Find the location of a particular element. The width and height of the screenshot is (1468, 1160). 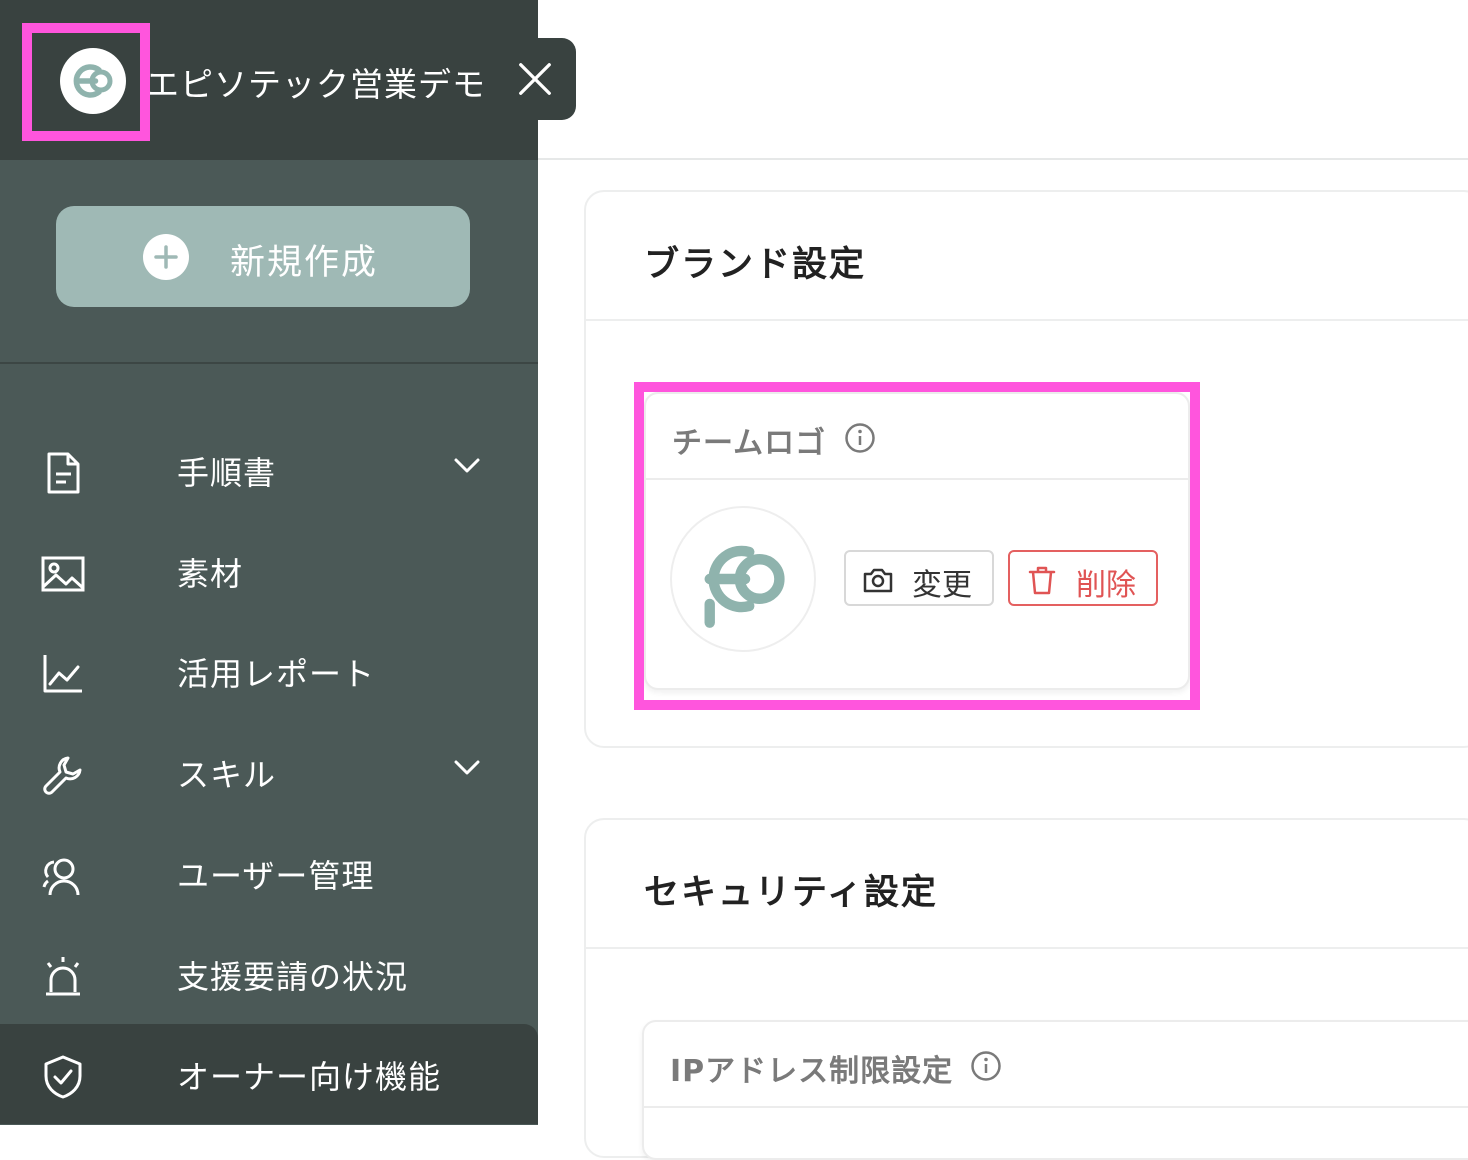

sidebar-item-label: 手順書 is located at coordinates (227, 473).